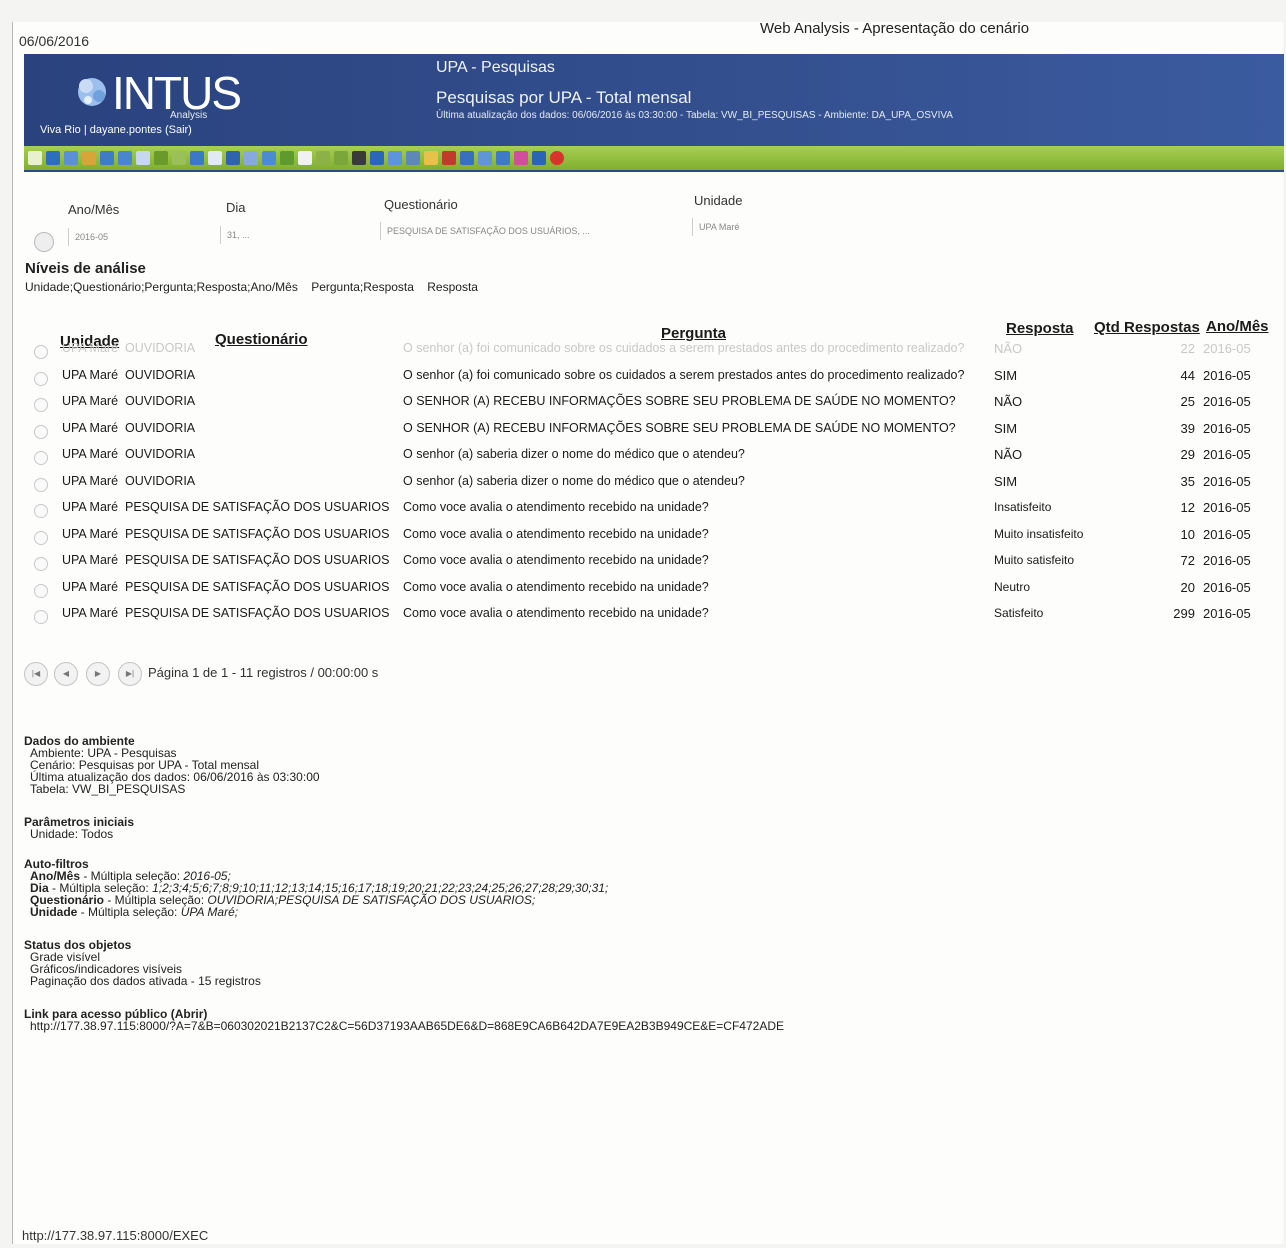  What do you see at coordinates (421, 204) in the screenshot?
I see `filter-label-questionario: Questionário` at bounding box center [421, 204].